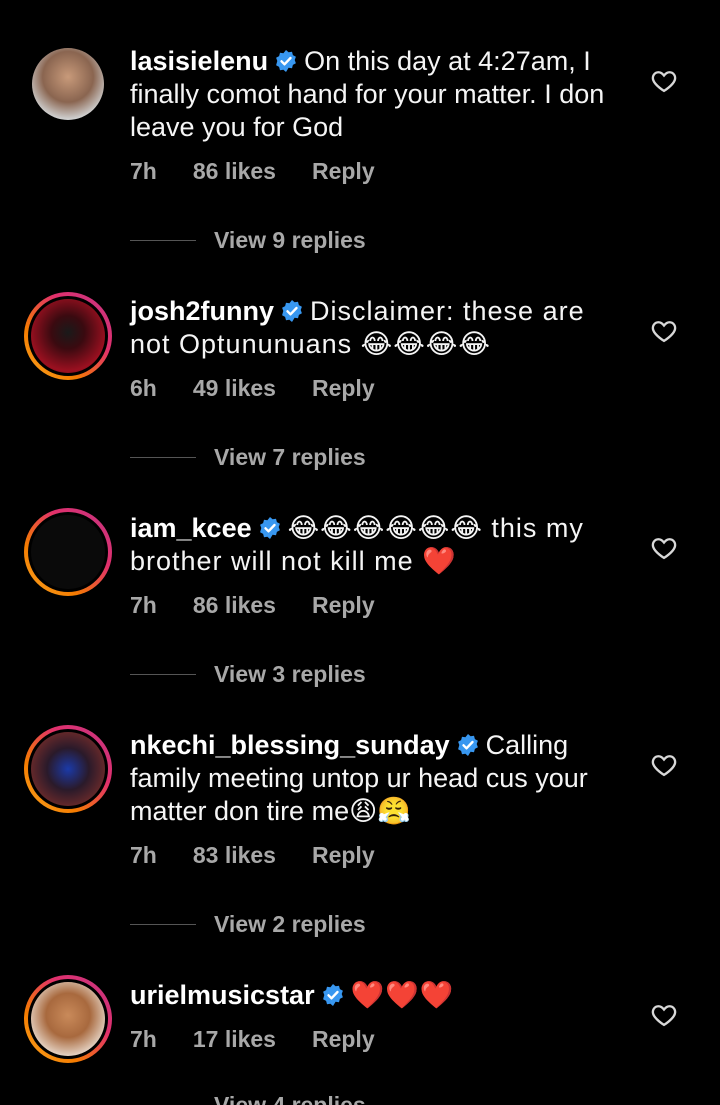 This screenshot has height=1105, width=720. I want to click on comment-meta: 7h 83 likes Reply, so click(270, 855).